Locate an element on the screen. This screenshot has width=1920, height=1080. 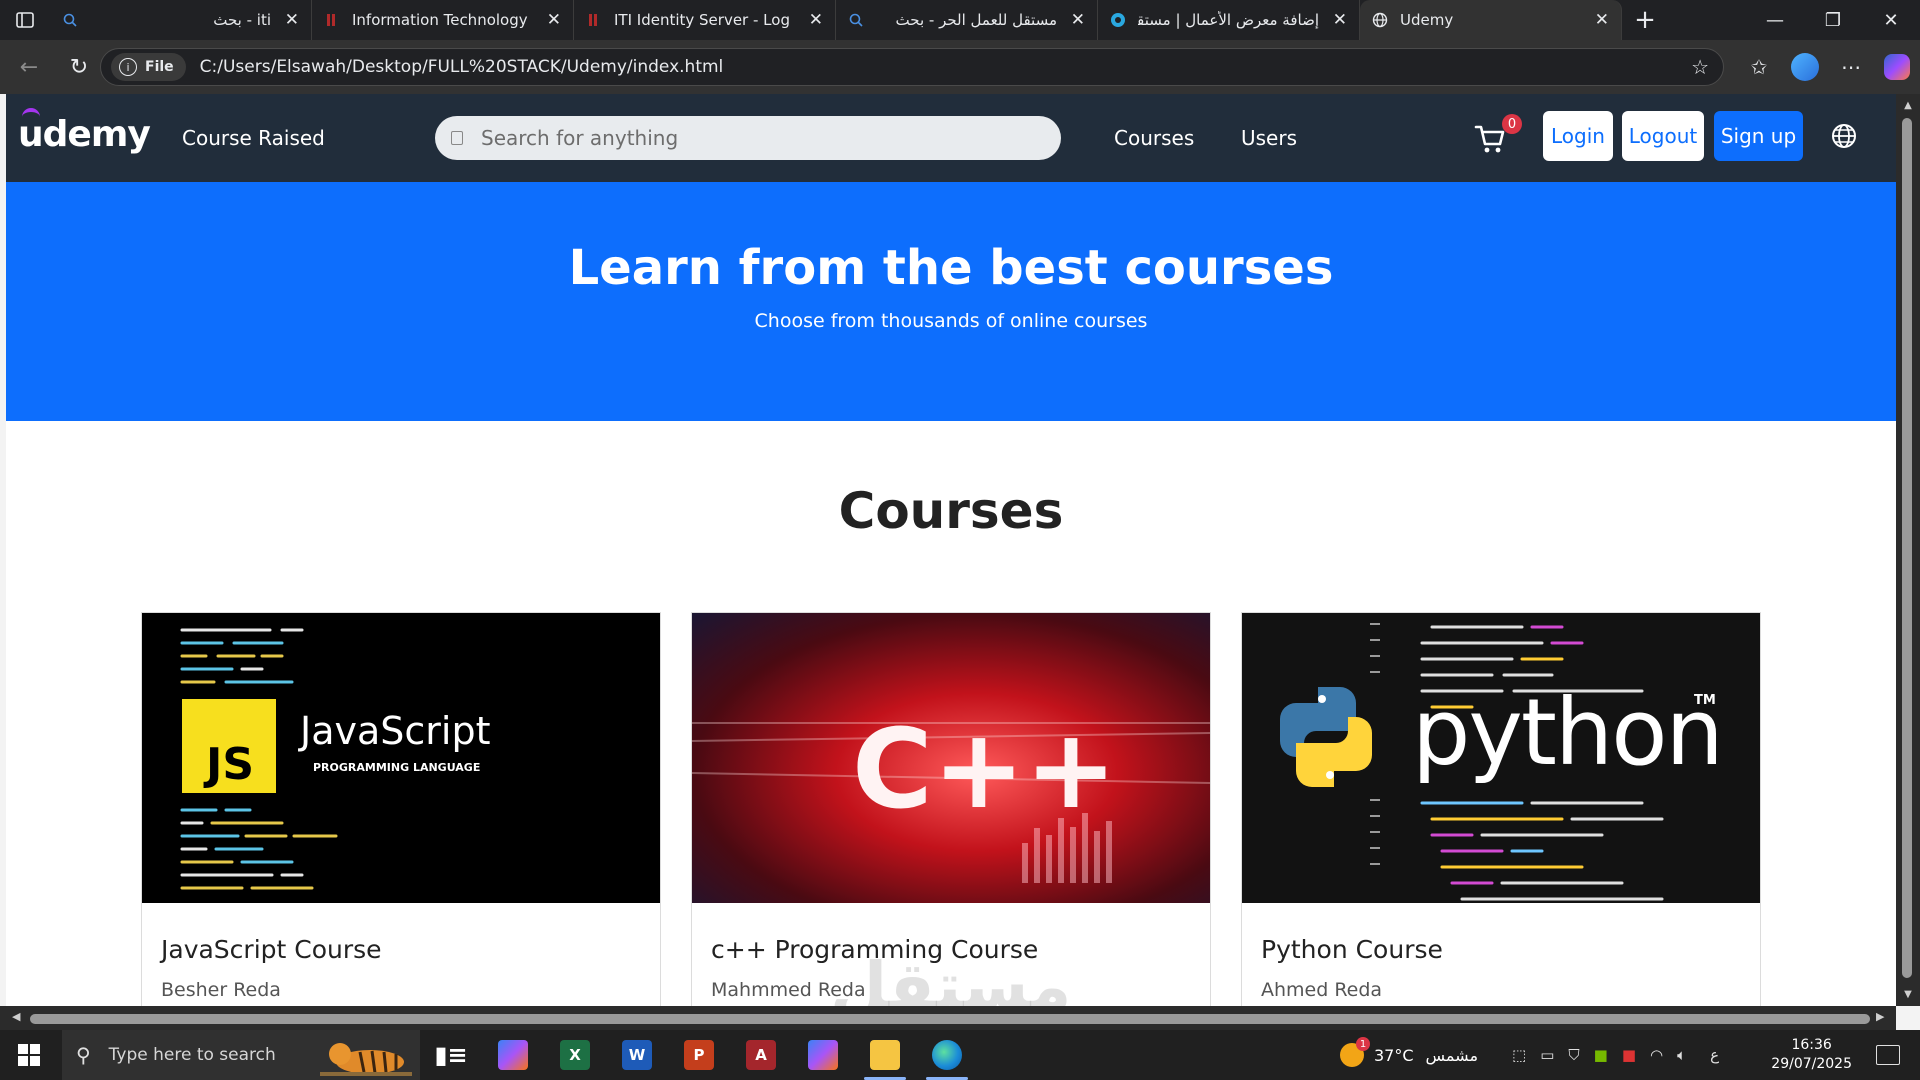
horizontal-scroll-thumb is located at coordinates (950, 1019).